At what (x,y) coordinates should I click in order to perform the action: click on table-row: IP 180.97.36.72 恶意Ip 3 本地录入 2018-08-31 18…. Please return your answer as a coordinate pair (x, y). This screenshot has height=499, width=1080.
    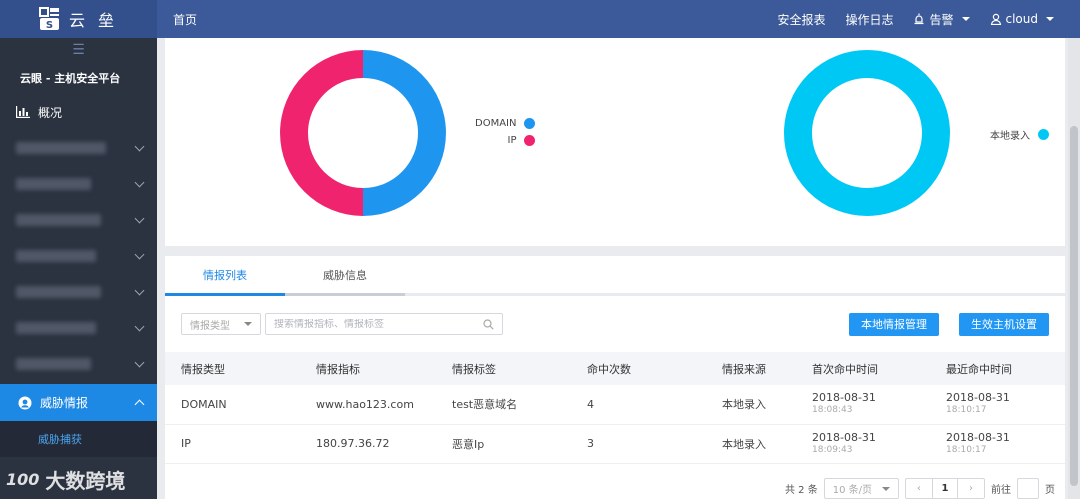
    Looking at the image, I should click on (615, 444).